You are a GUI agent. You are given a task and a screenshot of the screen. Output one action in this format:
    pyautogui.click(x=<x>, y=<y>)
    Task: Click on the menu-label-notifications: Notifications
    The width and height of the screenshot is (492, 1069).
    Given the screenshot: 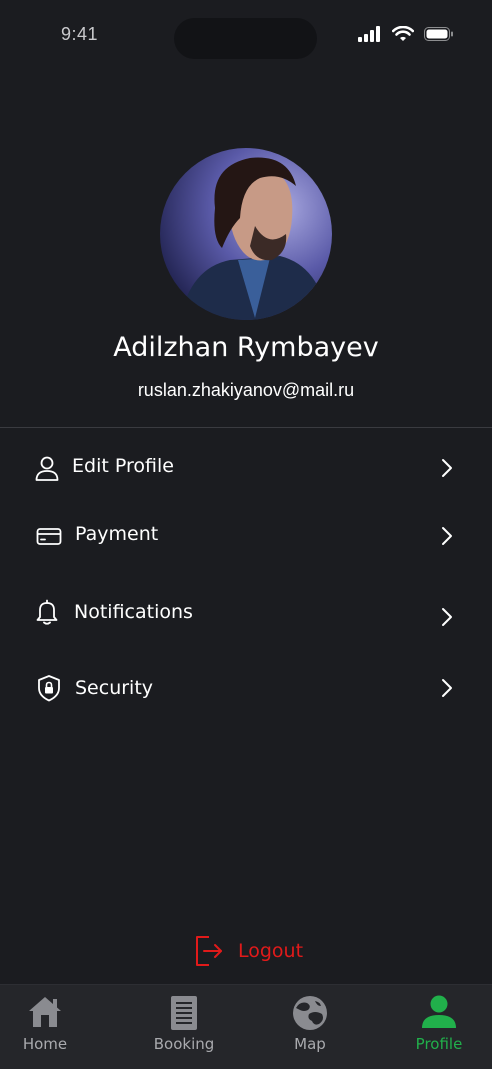 What is the action you would take?
    pyautogui.click(x=133, y=612)
    